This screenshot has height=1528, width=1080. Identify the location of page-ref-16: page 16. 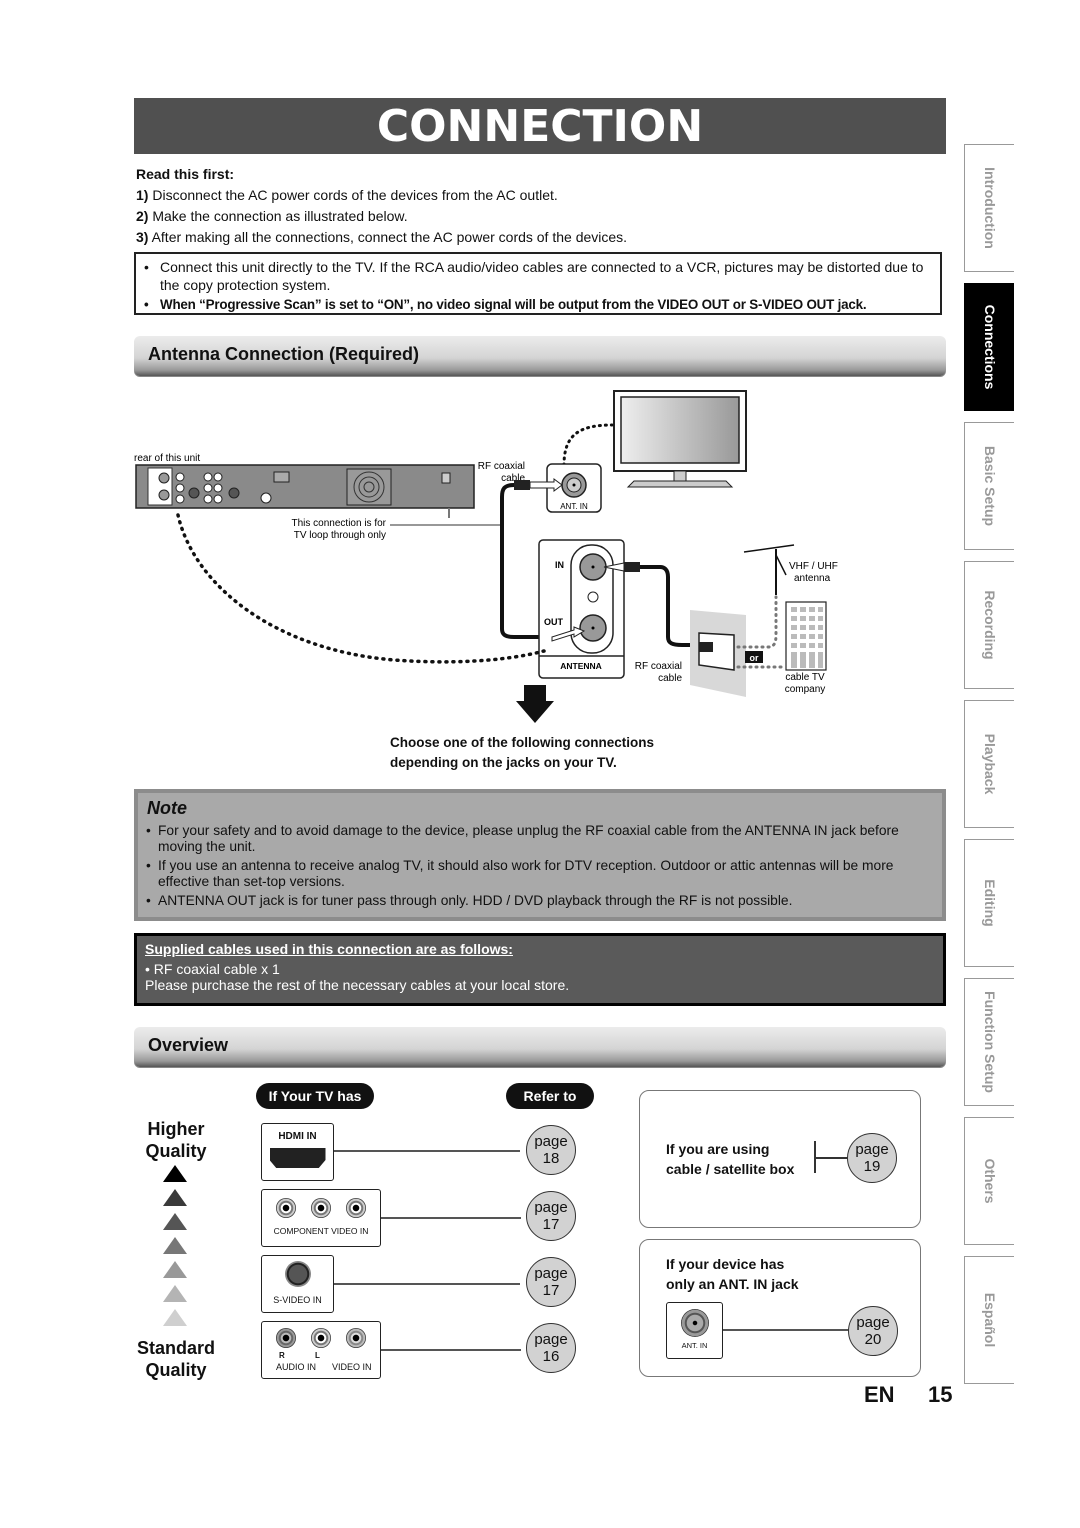
(551, 1348).